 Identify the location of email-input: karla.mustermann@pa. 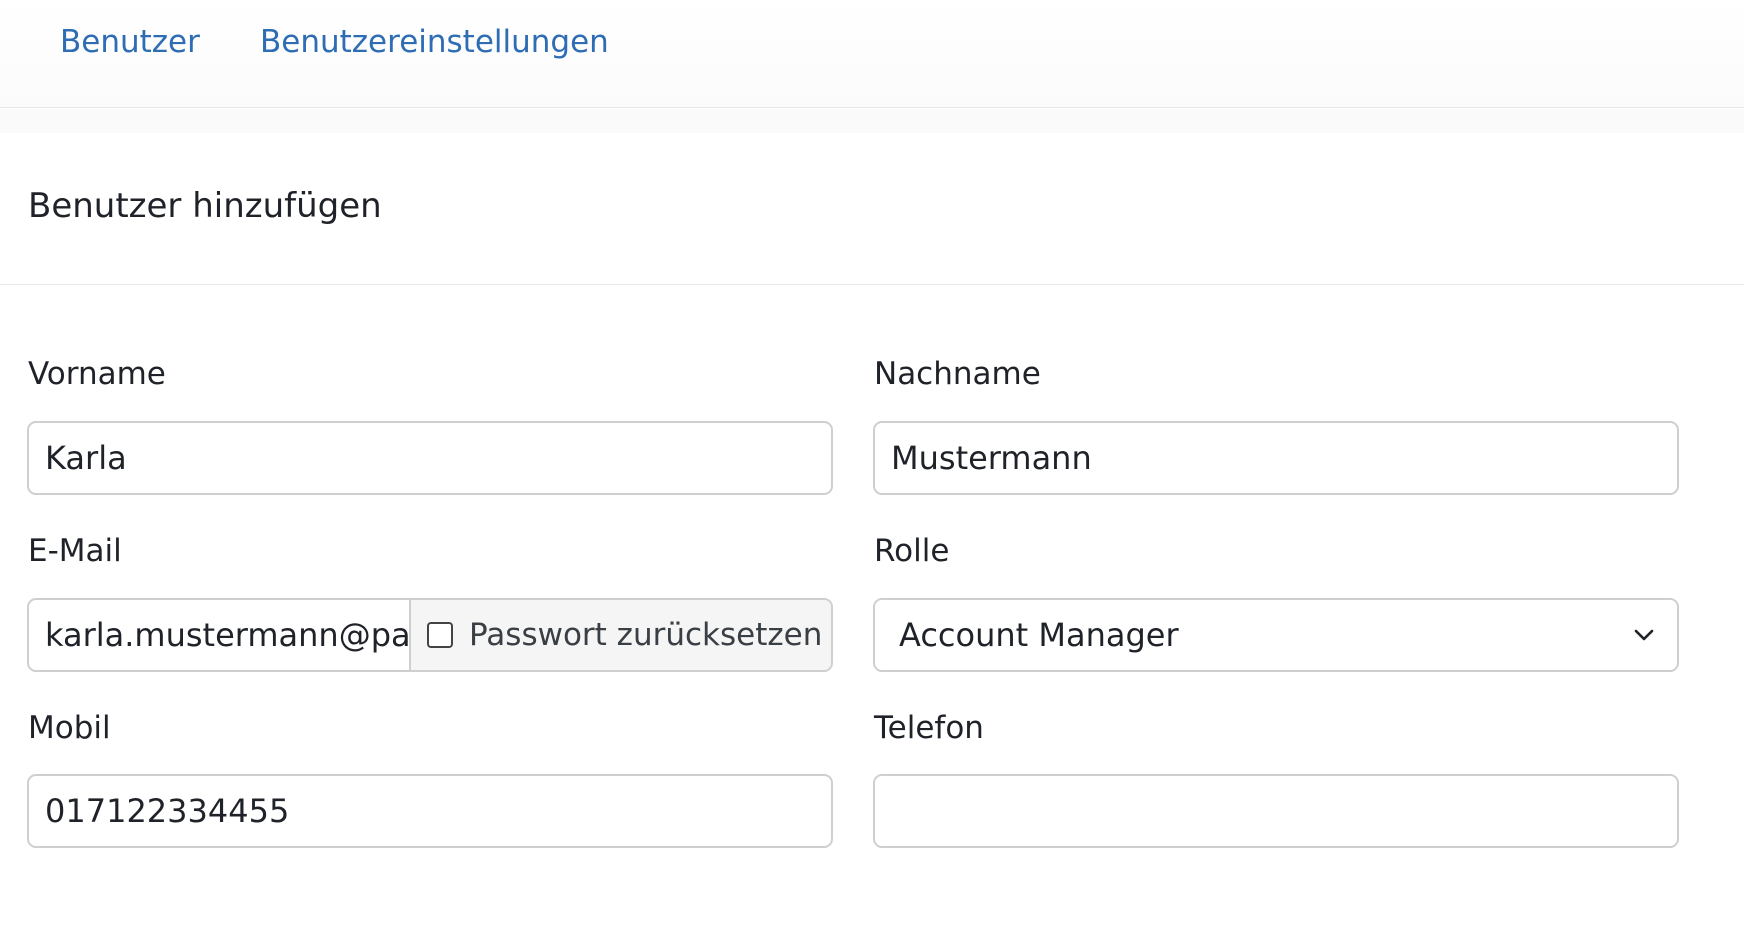
(220, 635).